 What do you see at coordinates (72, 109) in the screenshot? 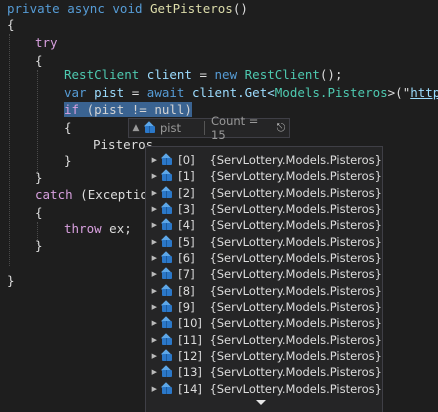
I see `keyword-if: if` at bounding box center [72, 109].